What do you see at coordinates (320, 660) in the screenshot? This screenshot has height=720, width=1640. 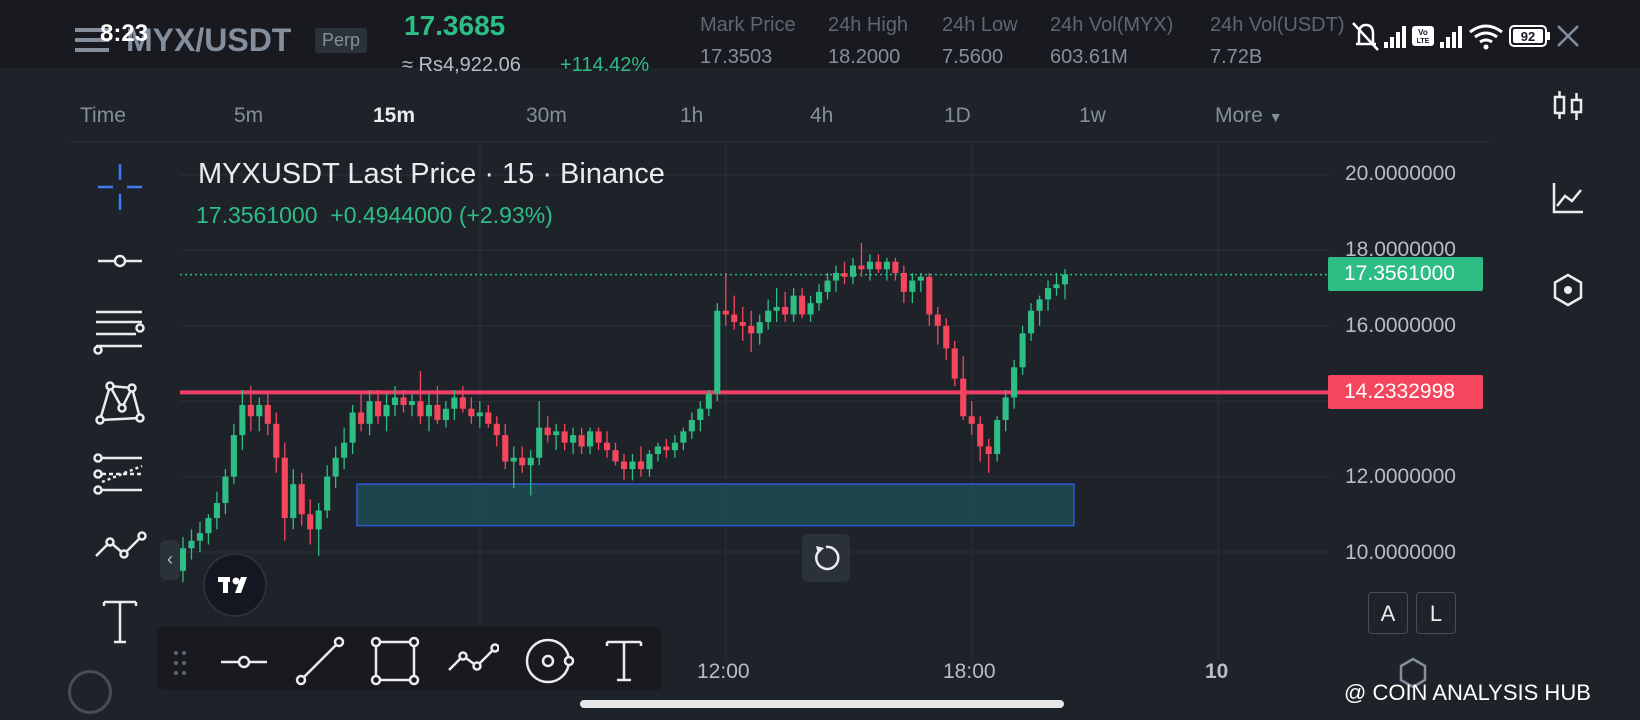 I see `trend-line-tool-icon` at bounding box center [320, 660].